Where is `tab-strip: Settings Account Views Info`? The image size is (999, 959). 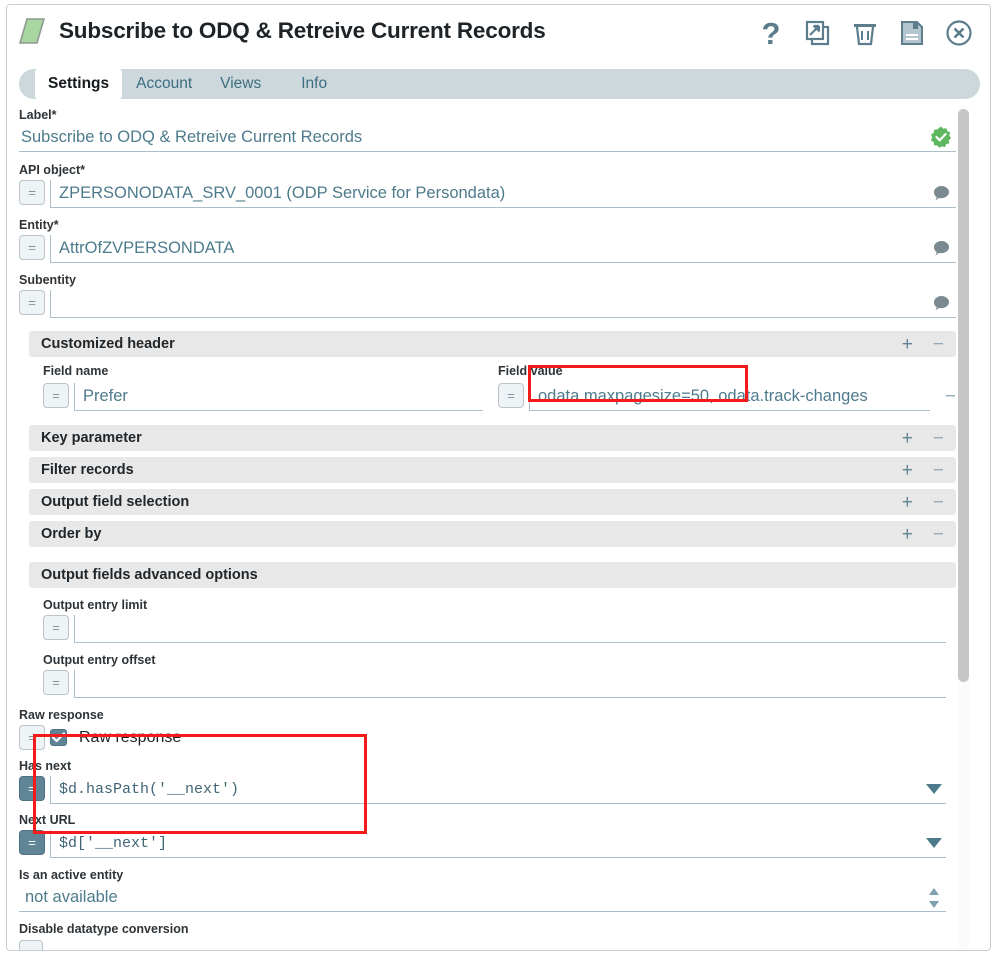 tab-strip: Settings Account Views Info is located at coordinates (499, 84).